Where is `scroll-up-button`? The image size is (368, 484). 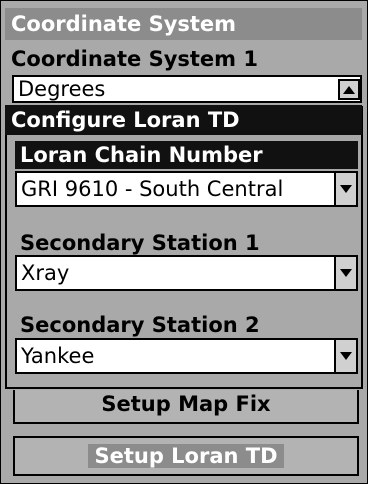 scroll-up-button is located at coordinates (349, 89).